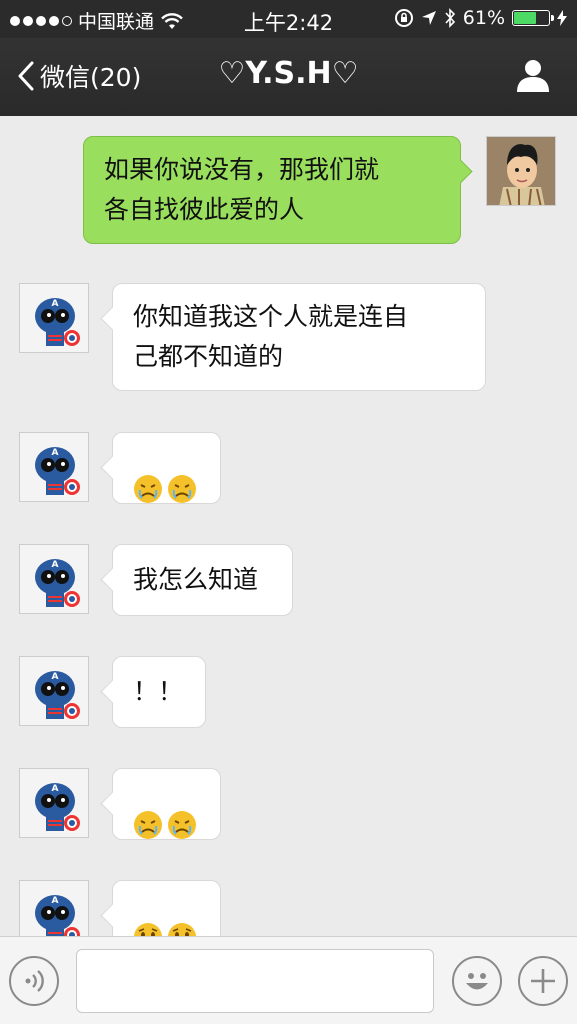 The image size is (577, 1024). I want to click on status-right: 61%, so click(480, 18).